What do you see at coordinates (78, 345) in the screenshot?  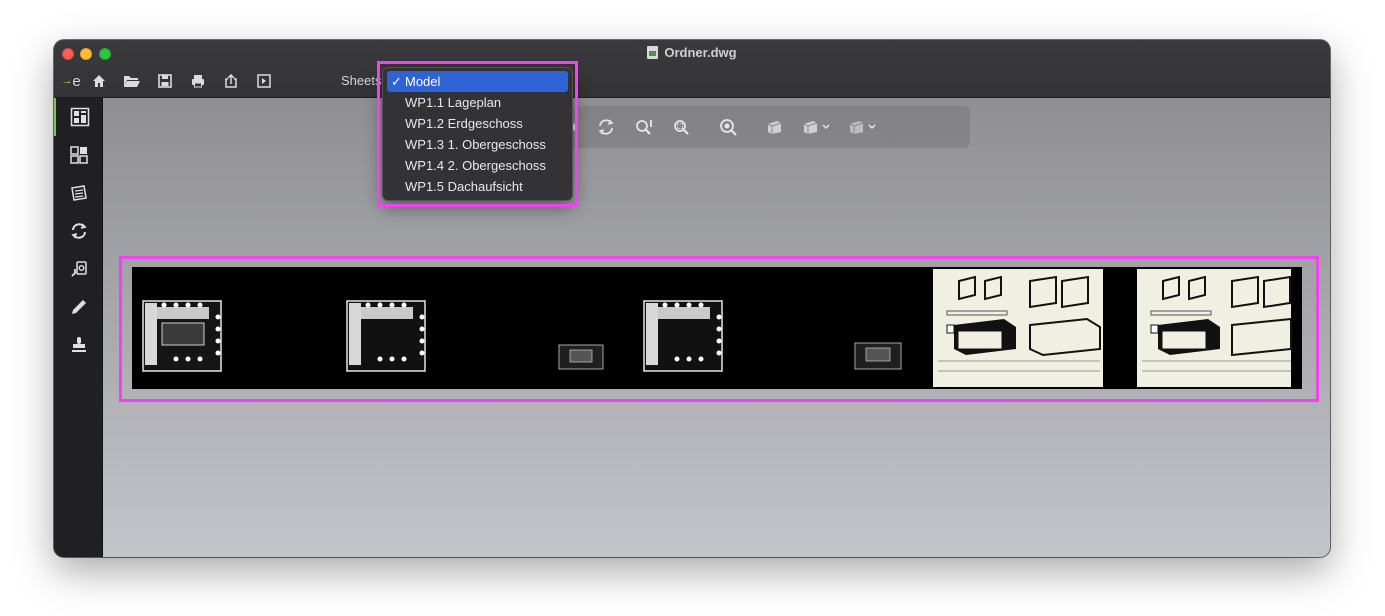 I see `stamp-icon` at bounding box center [78, 345].